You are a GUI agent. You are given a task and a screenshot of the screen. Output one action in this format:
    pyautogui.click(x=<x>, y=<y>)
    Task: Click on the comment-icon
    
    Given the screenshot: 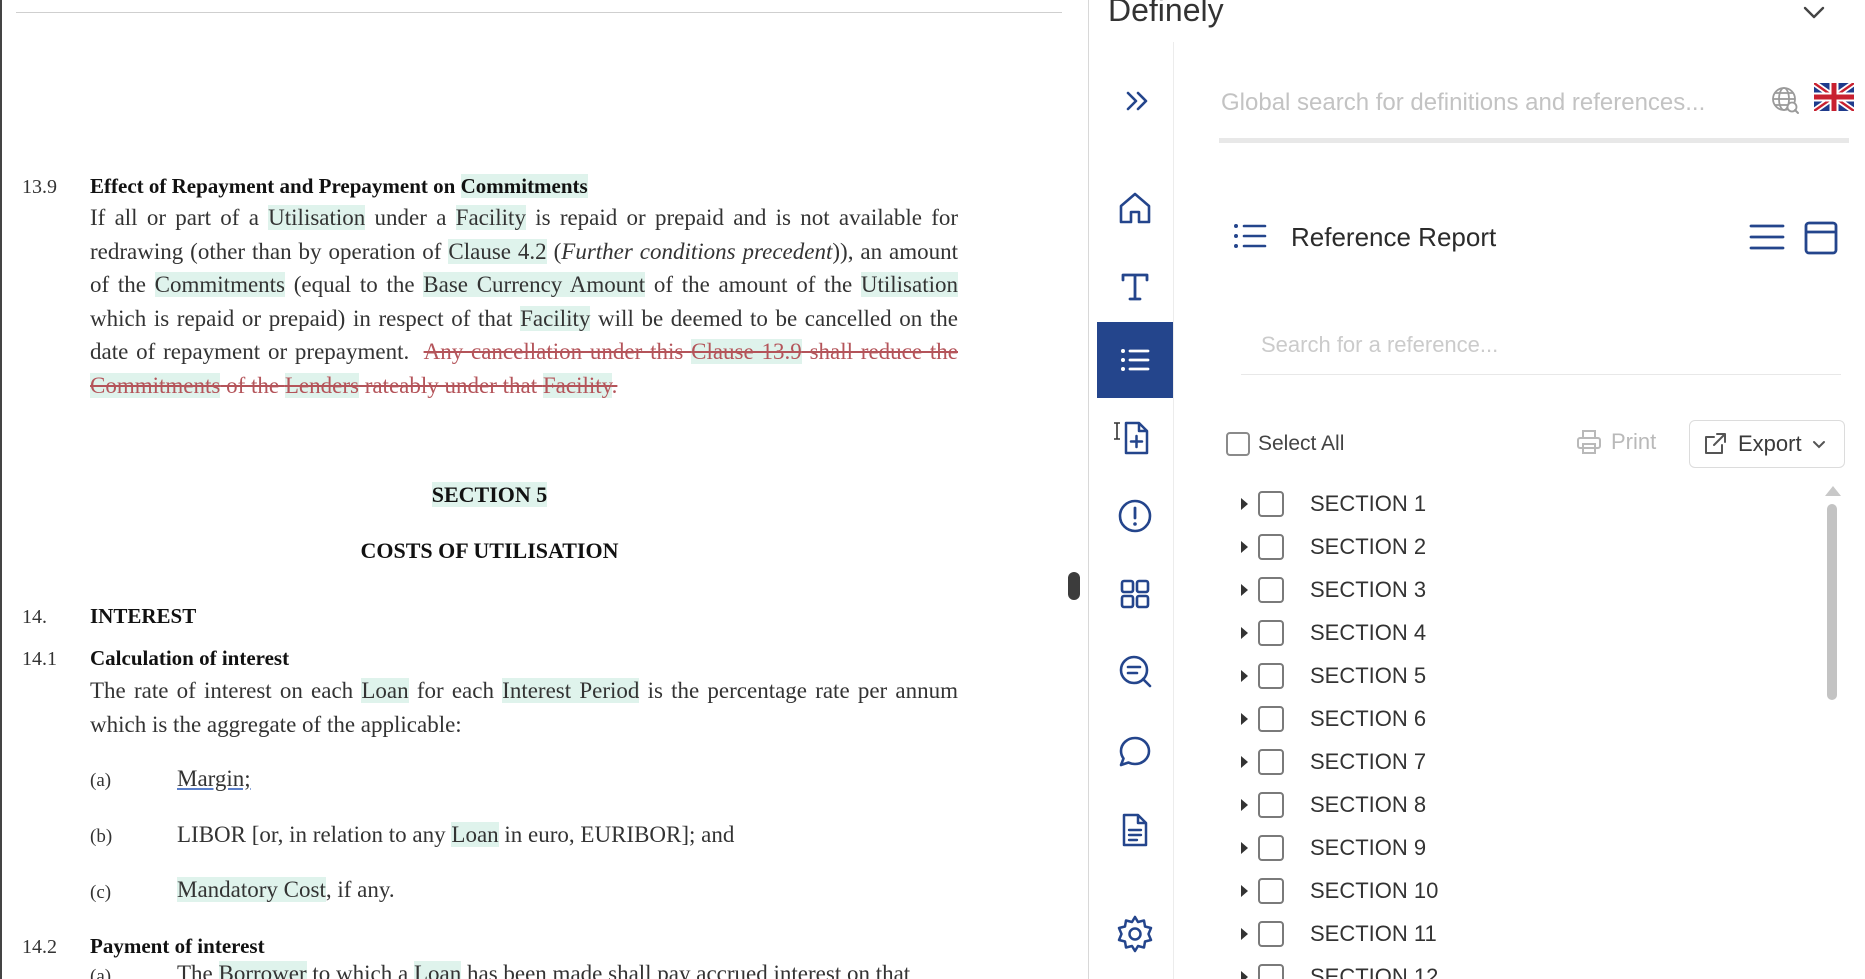 What is the action you would take?
    pyautogui.click(x=1135, y=752)
    